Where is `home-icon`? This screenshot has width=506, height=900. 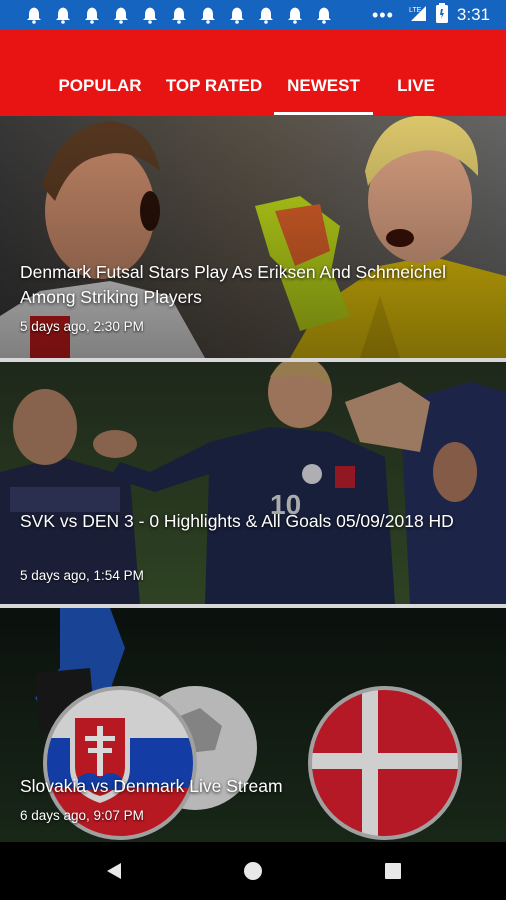
home-icon is located at coordinates (253, 871).